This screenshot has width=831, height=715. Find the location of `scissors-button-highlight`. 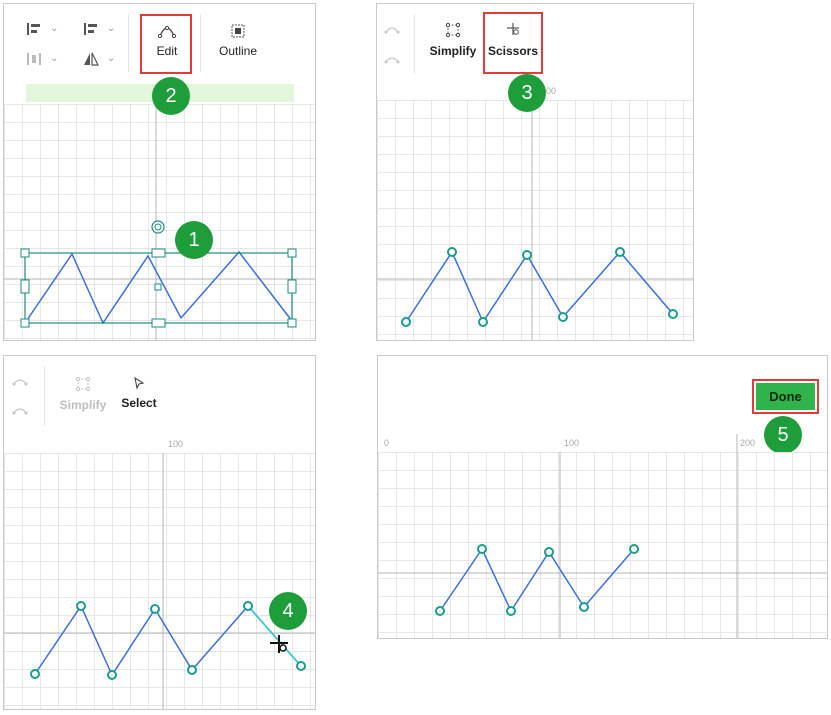

scissors-button-highlight is located at coordinates (513, 43).